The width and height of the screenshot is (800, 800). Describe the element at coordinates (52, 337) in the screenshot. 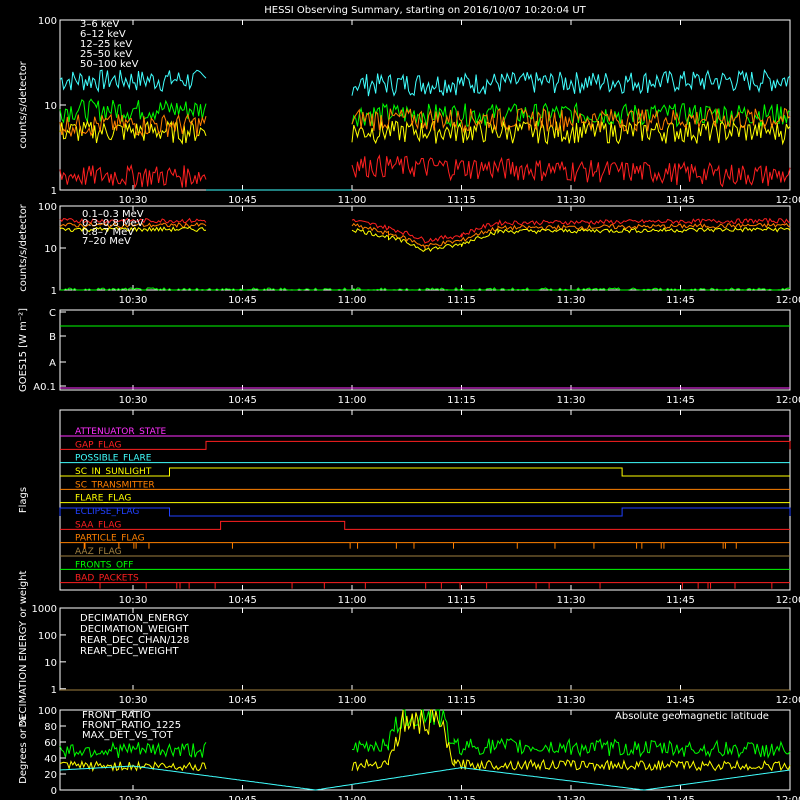

I see `y-tick-label: B` at that location.